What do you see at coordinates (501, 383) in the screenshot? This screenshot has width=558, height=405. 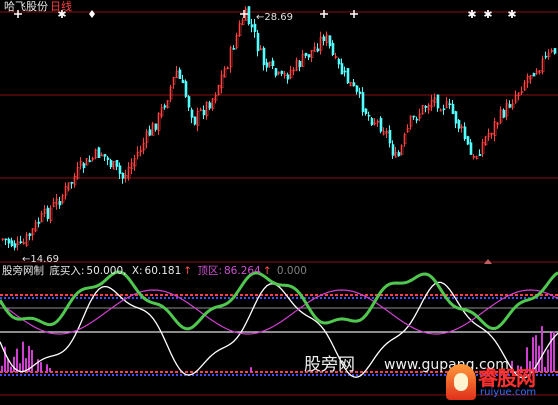 I see `site-logo: 睿股网 ruiyue.com` at bounding box center [501, 383].